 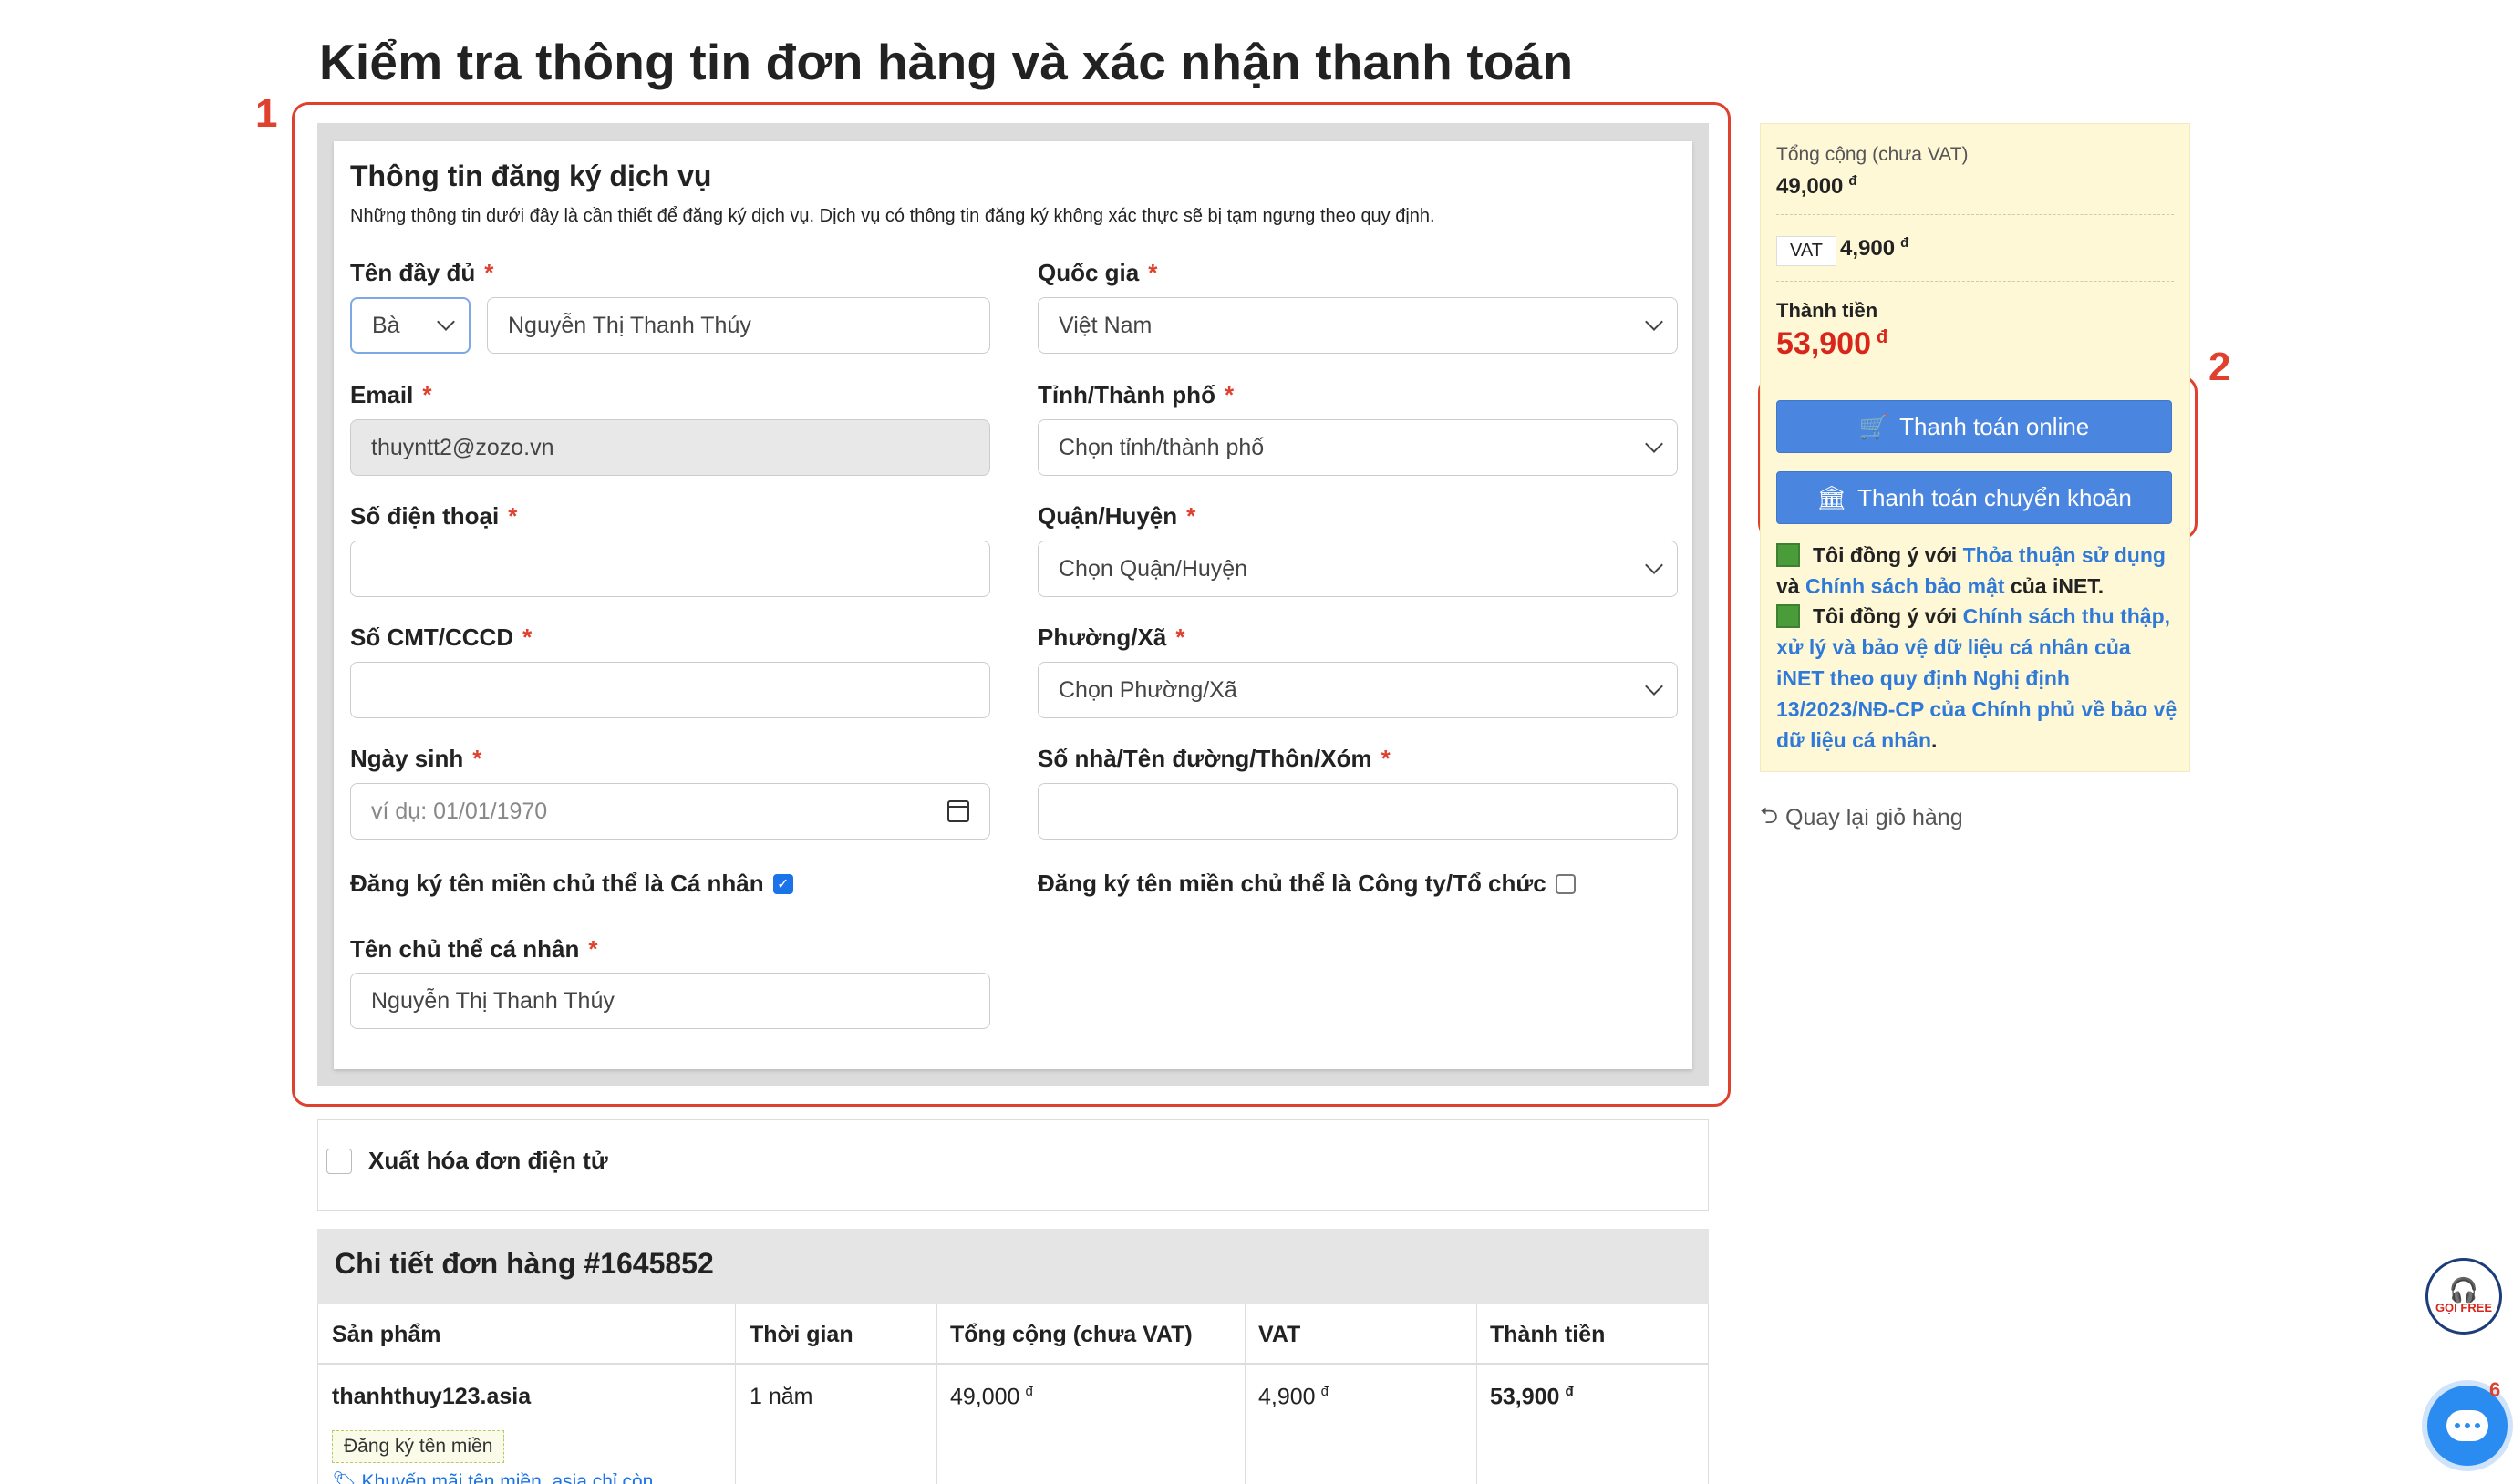 I want to click on email-label: Email *, so click(x=391, y=394).